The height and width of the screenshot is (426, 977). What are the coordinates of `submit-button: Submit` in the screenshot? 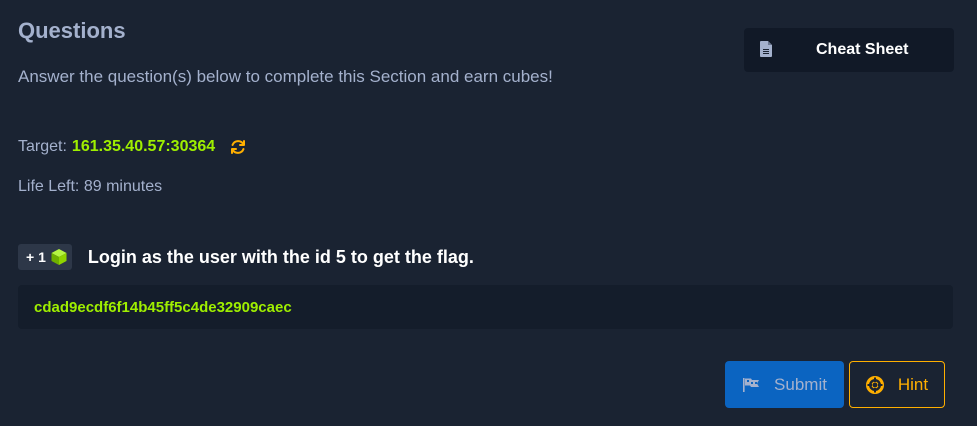 It's located at (784, 384).